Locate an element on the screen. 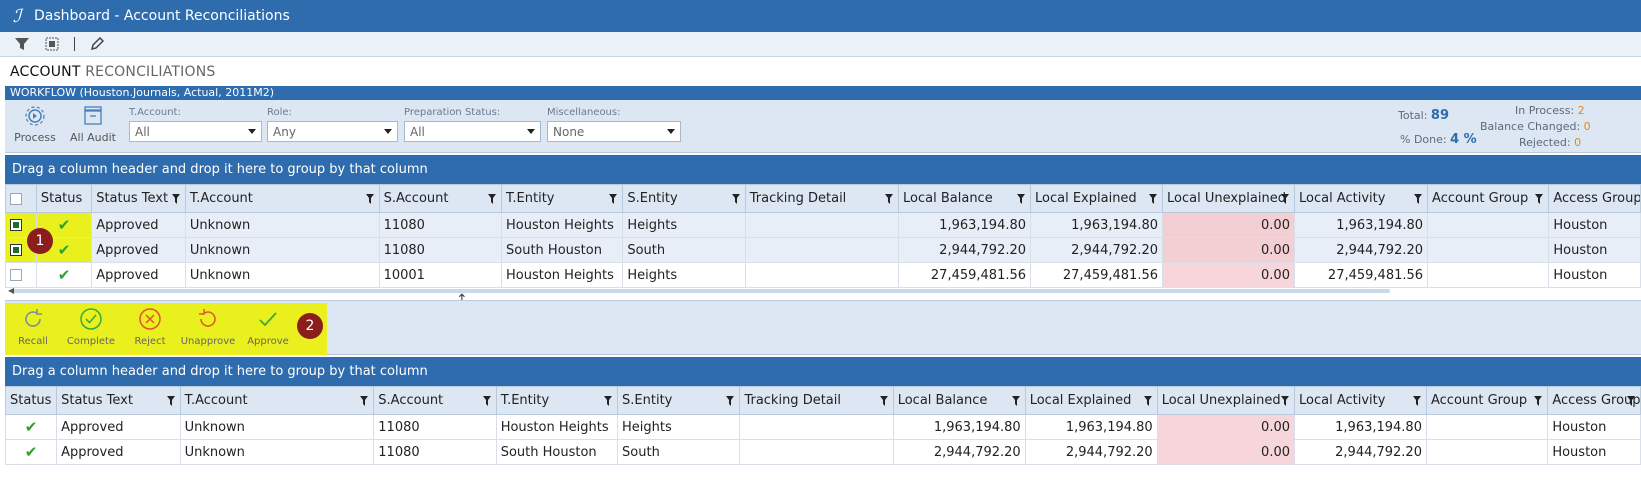  page-title-secondary: RECONCILIATIONS is located at coordinates (150, 72).